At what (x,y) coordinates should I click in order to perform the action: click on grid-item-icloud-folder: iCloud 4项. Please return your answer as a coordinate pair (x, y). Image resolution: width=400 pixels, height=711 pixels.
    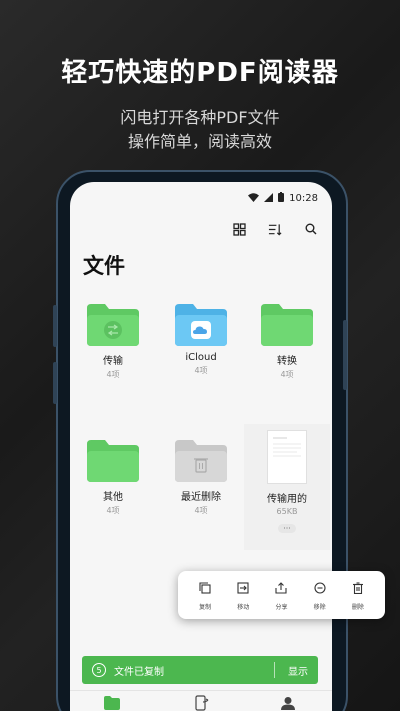
    Looking at the image, I should click on (201, 340).